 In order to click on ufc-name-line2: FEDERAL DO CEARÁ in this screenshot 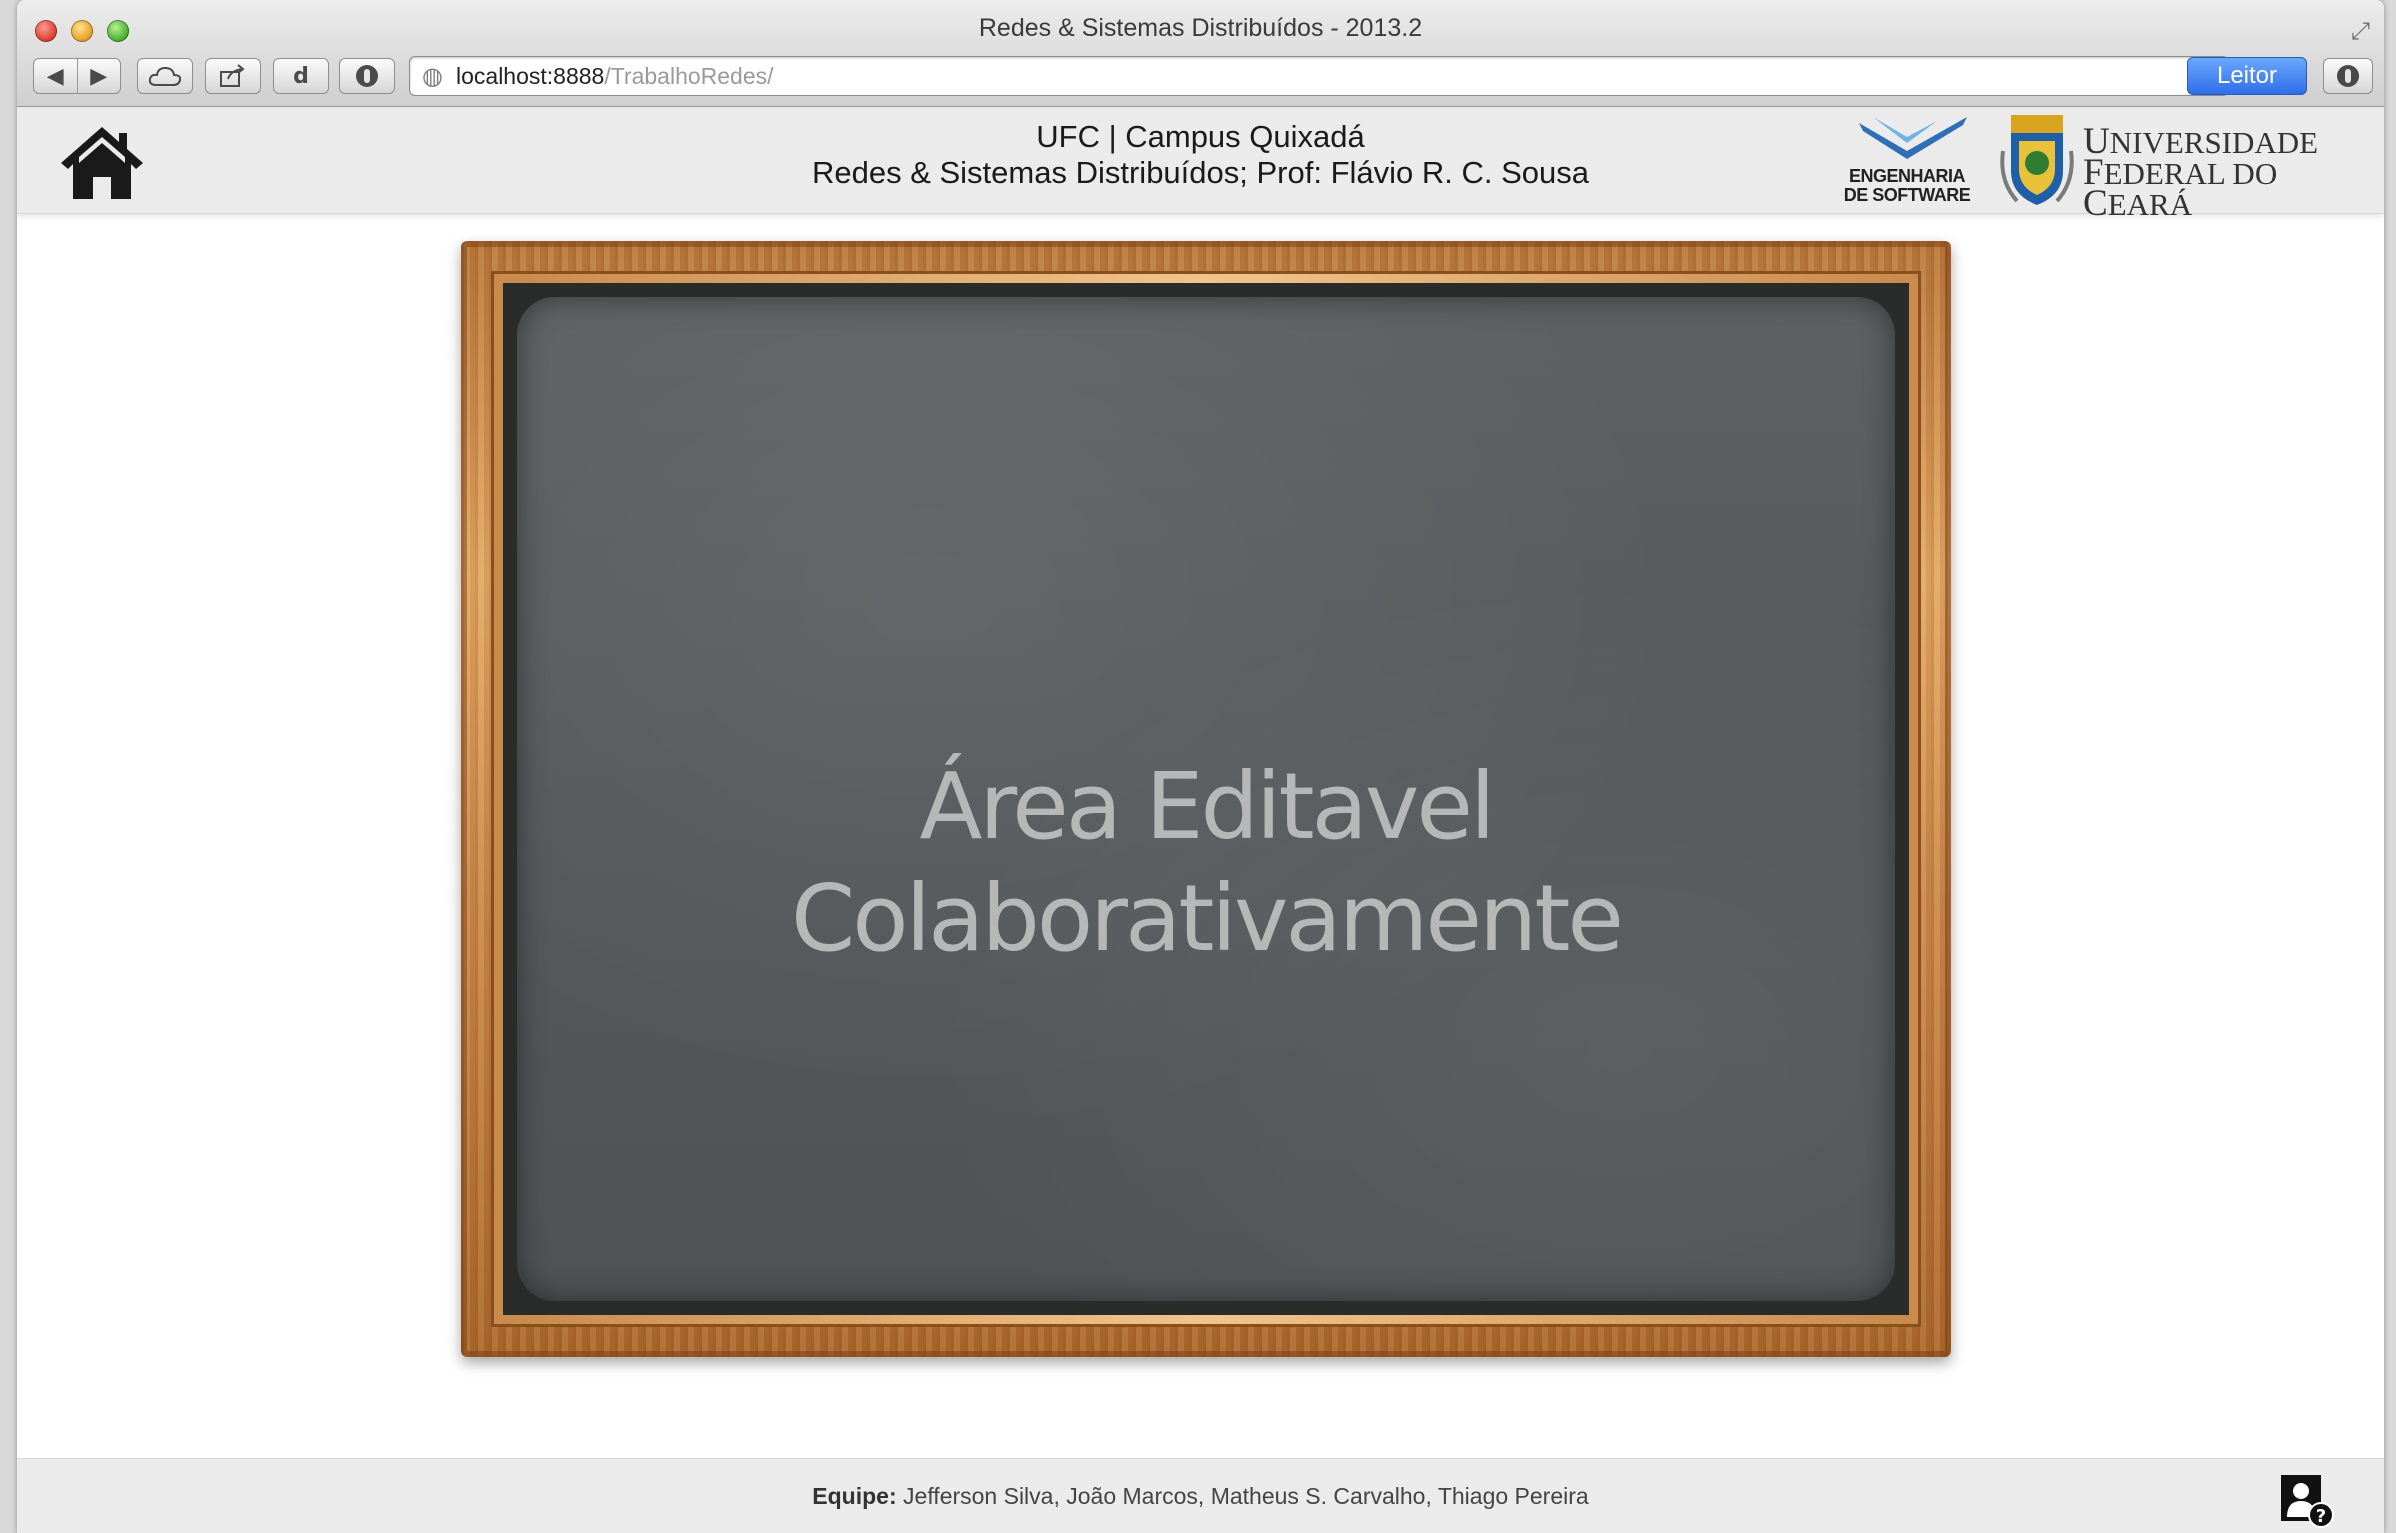, I will do `click(2180, 188)`.